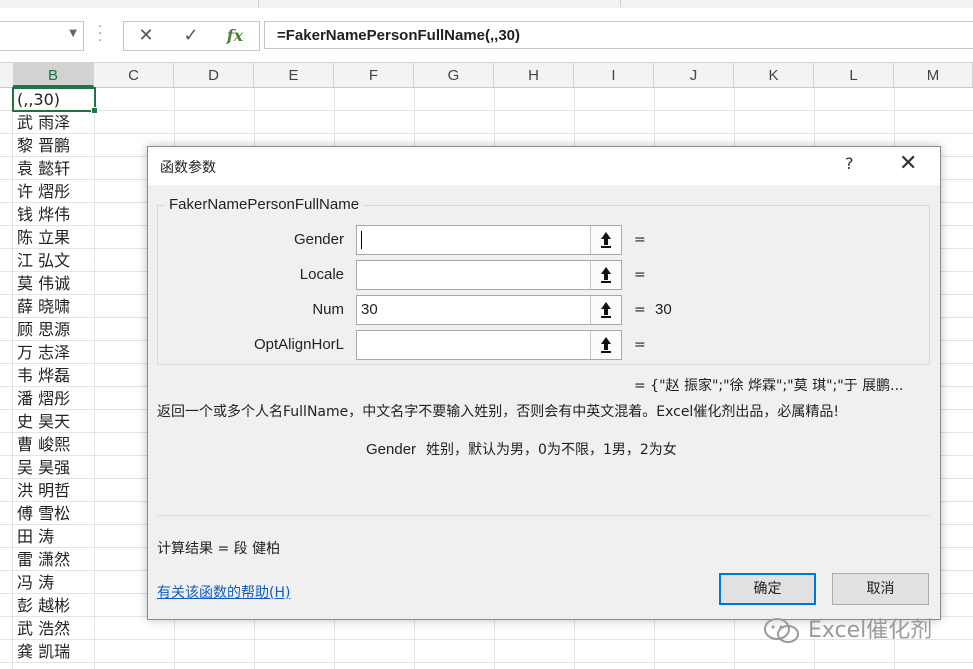  I want to click on cell: 傅 雪松, so click(53, 513).